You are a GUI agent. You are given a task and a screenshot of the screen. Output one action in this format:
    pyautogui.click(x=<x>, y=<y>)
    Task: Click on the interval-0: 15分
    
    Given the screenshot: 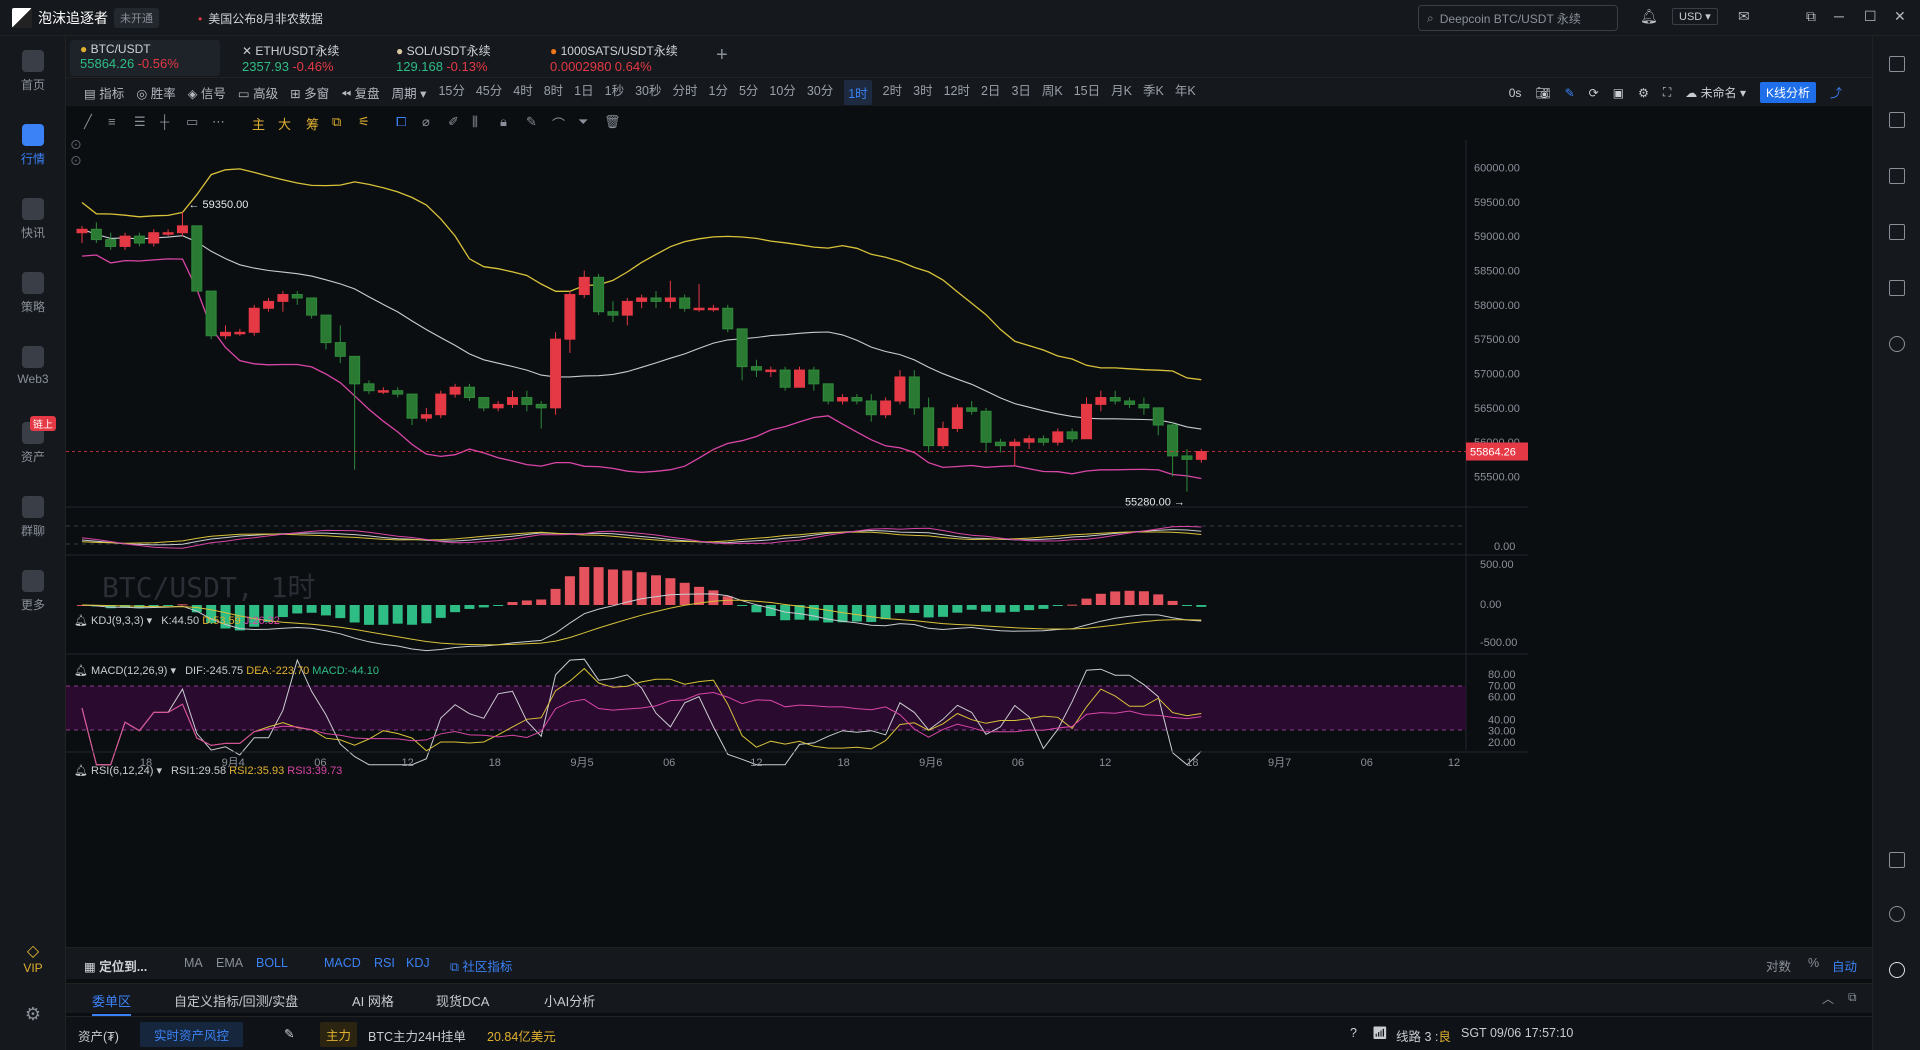 What is the action you would take?
    pyautogui.click(x=451, y=92)
    